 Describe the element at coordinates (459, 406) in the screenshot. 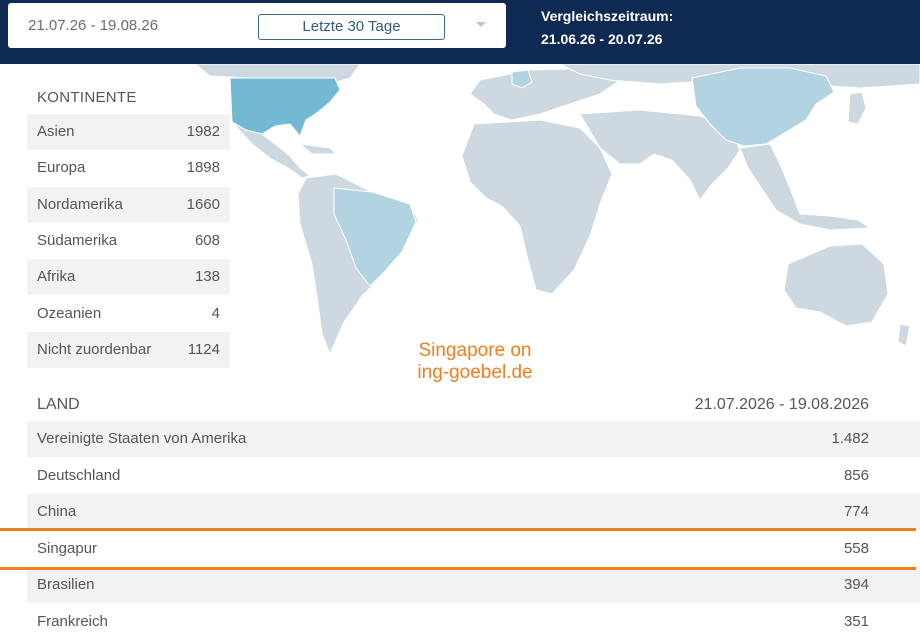

I see `countries-header: LAND 21.07.2026 - 19.08.2026` at that location.